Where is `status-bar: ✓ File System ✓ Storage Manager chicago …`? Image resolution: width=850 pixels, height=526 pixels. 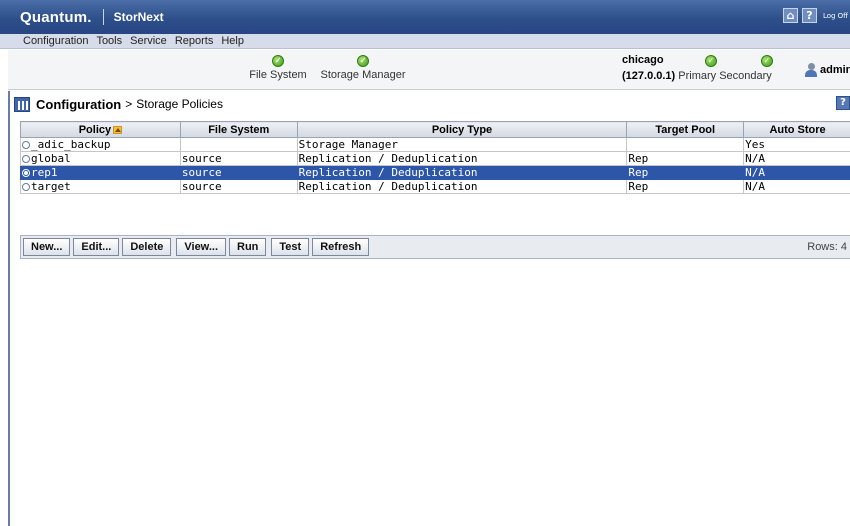 status-bar: ✓ File System ✓ Storage Manager chicago … is located at coordinates (429, 70).